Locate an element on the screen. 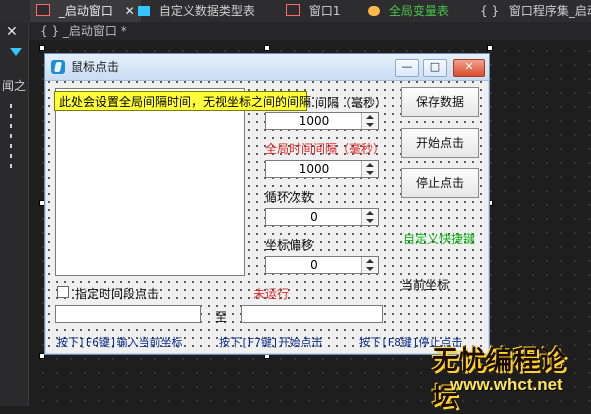 The height and width of the screenshot is (414, 591). dropdown-arrow-icon is located at coordinates (16, 52).